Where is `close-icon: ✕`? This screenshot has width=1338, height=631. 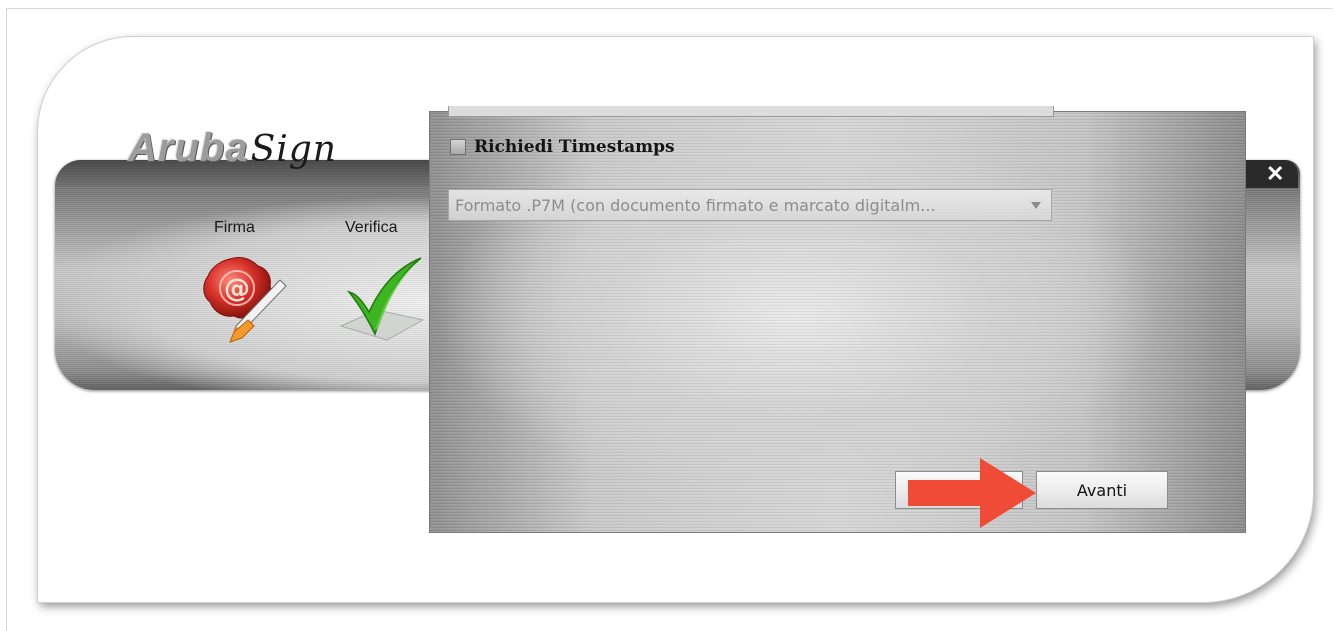 close-icon: ✕ is located at coordinates (1275, 174).